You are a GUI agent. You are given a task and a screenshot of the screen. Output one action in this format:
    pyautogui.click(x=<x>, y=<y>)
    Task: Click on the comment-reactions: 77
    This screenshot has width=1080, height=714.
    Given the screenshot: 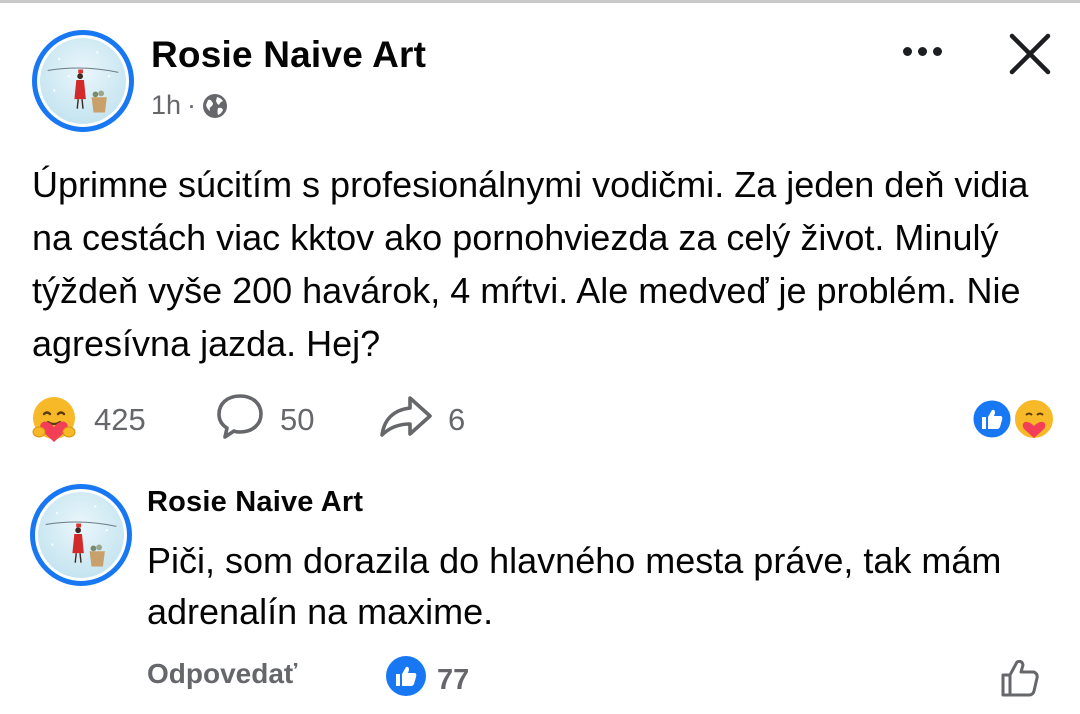 What is the action you would take?
    pyautogui.click(x=427, y=680)
    